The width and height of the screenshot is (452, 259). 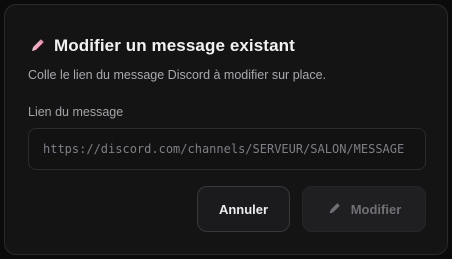 I want to click on modify-button-label: Modifier, so click(x=376, y=209).